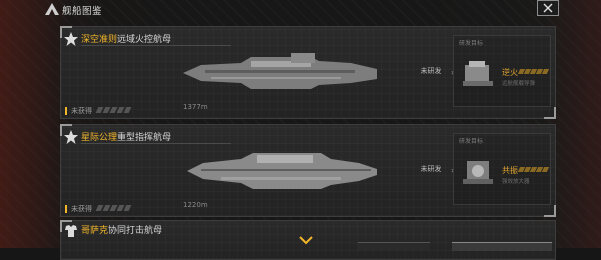 This screenshot has width=601, height=260. I want to click on ship-name: 哥萨克协同打击航母, so click(121, 229).